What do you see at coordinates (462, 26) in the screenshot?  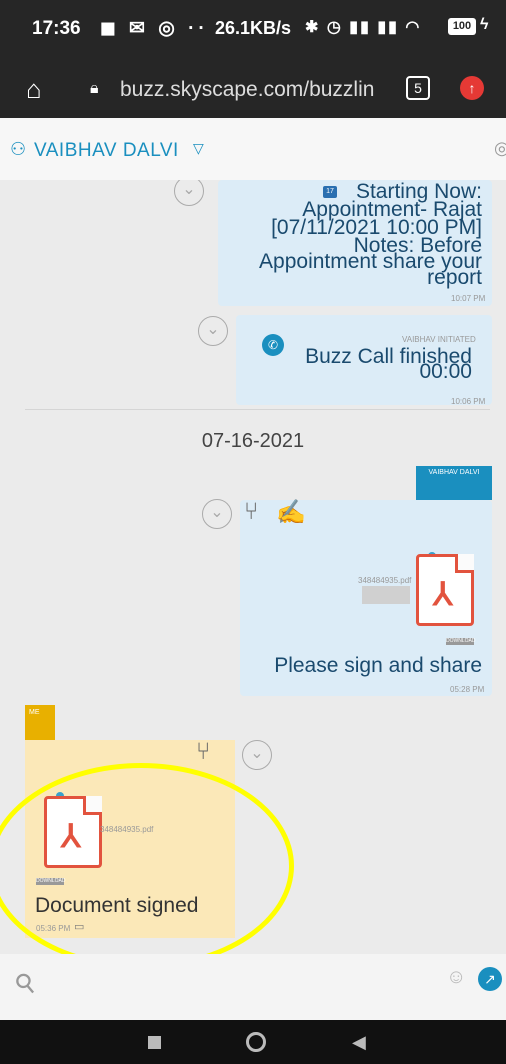 I see `battery-icon: 100` at bounding box center [462, 26].